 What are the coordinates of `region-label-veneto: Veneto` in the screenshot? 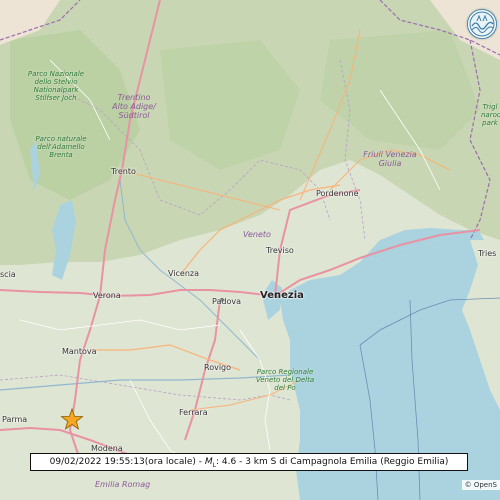 It's located at (257, 234).